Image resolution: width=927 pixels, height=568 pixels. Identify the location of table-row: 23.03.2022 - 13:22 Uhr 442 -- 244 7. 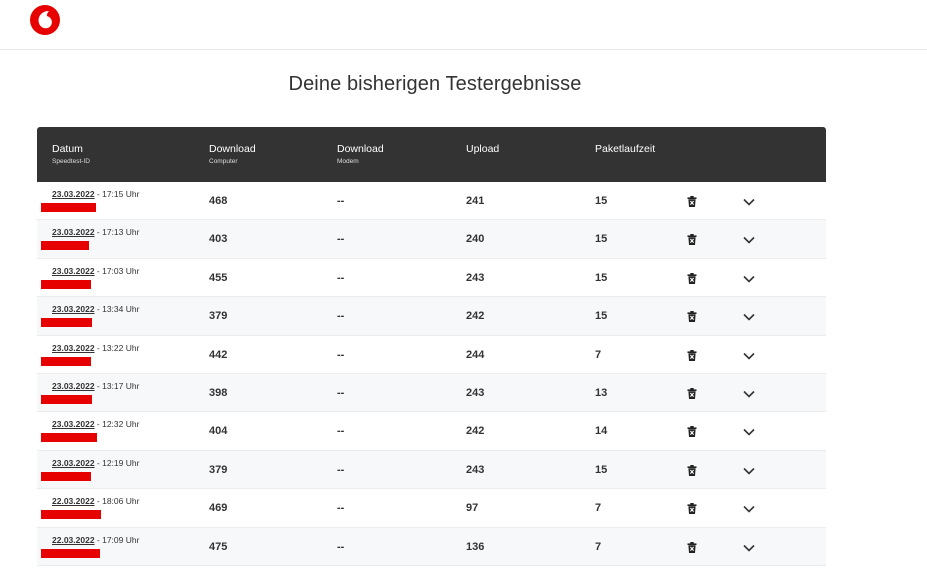
(431, 355).